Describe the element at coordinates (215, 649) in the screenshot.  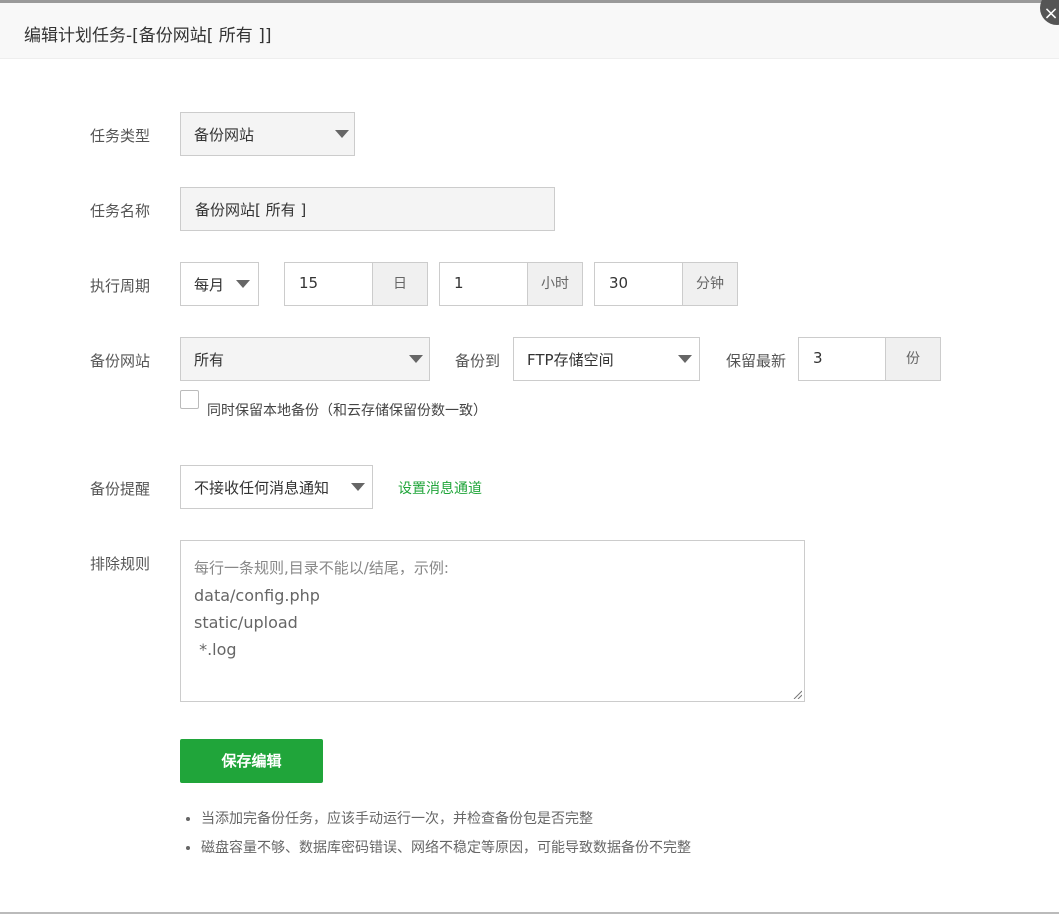
I see `exclude-placeholder-line: *.log` at that location.